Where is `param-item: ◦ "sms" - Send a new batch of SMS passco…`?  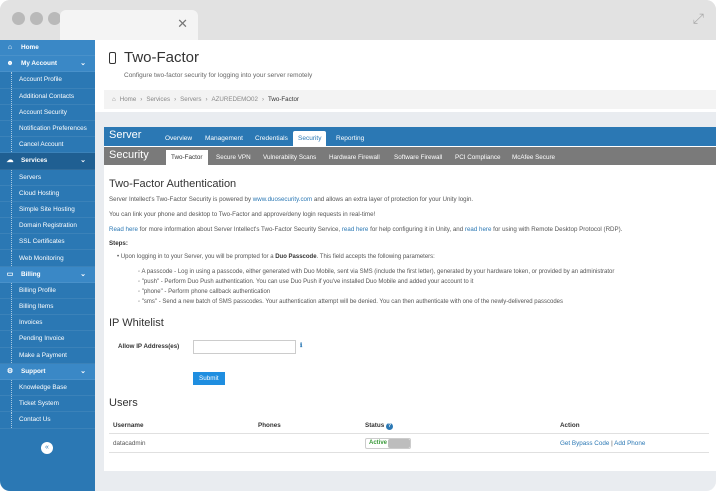 param-item: ◦ "sms" - Send a new batch of SMS passco… is located at coordinates (350, 302).